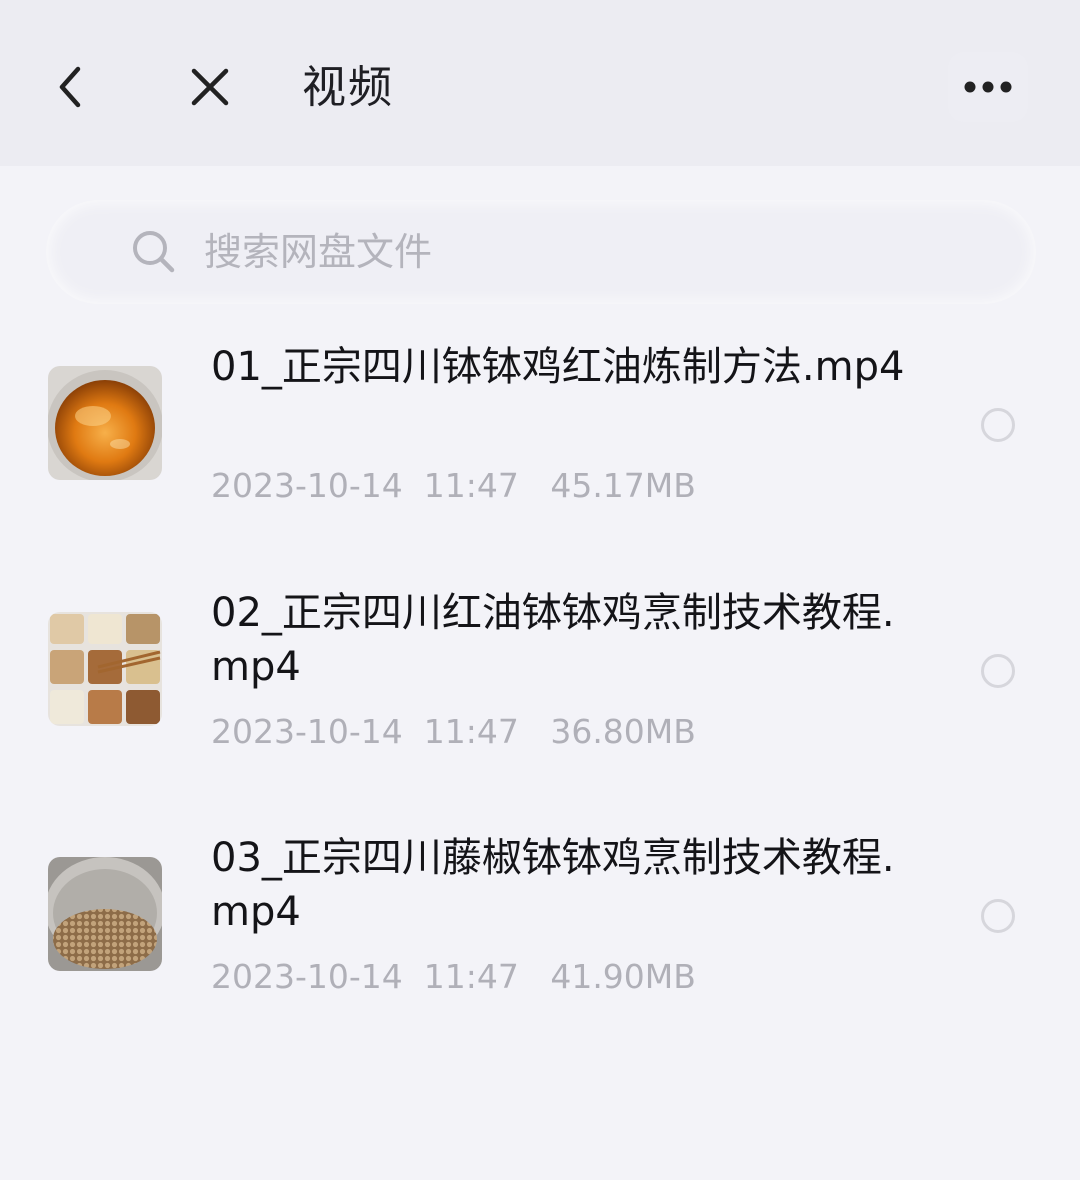  I want to click on search-bar, so click(541, 252).